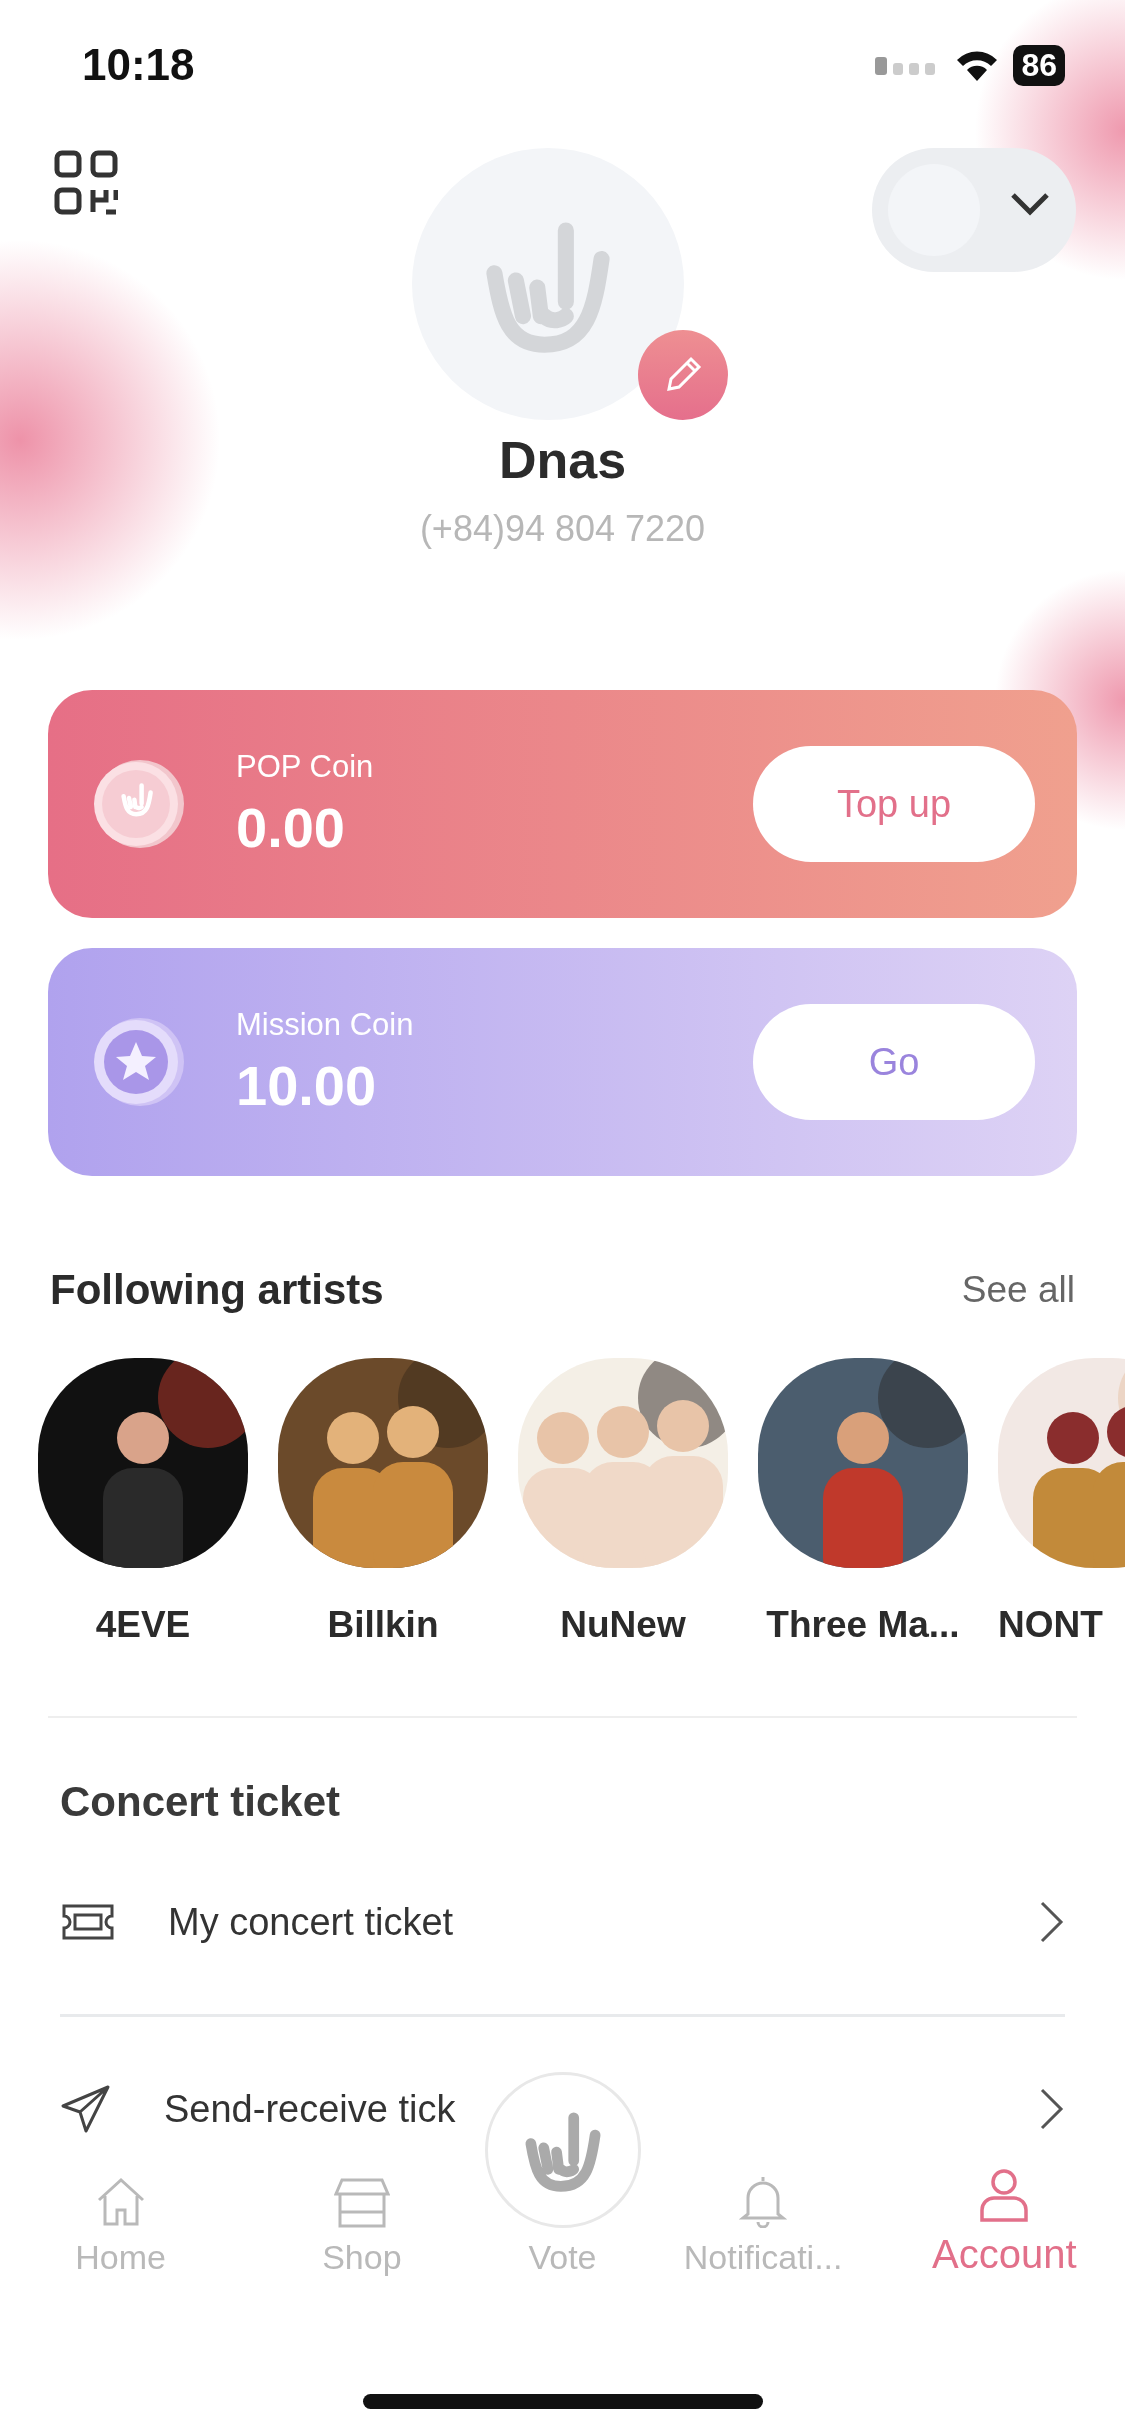  I want to click on shop-icon, so click(361, 2203).